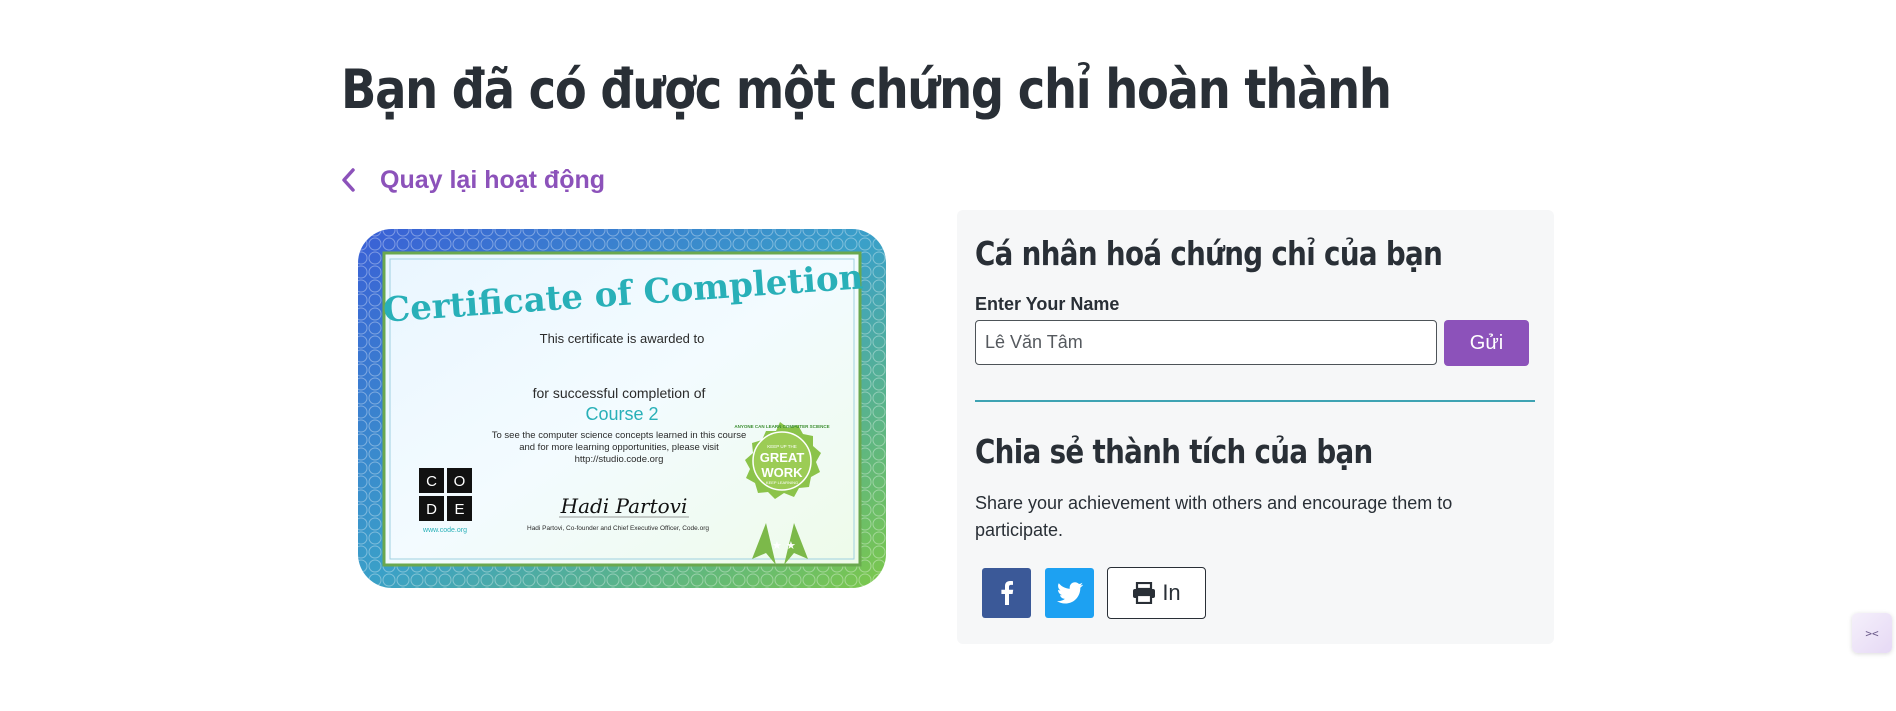 This screenshot has height=711, width=1896. I want to click on print-button: In, so click(1156, 593).